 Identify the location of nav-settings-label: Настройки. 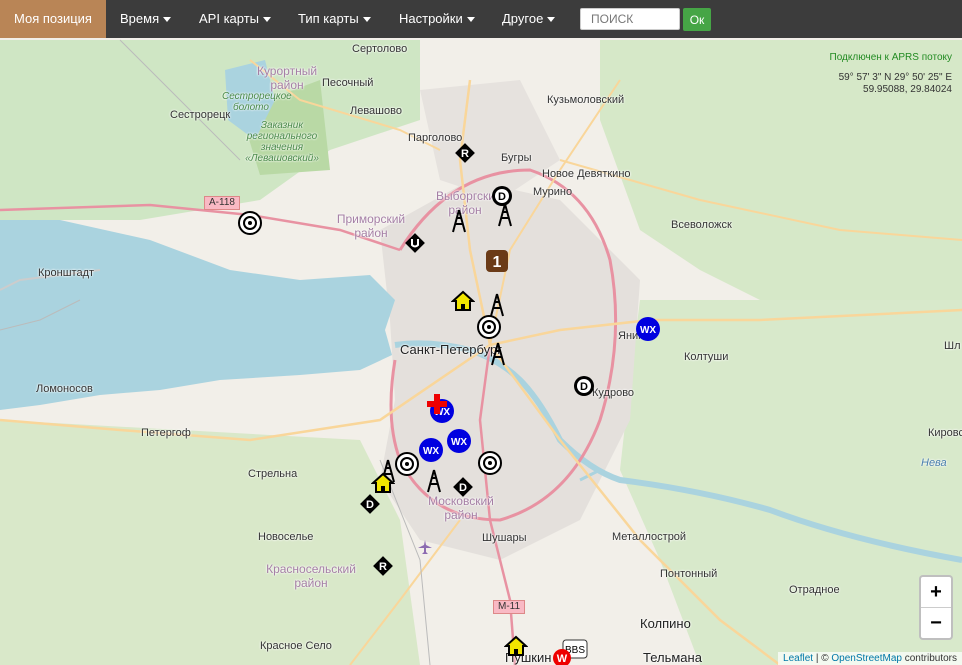
(431, 18).